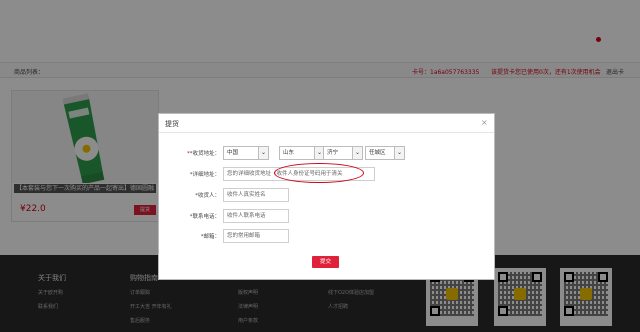 This screenshot has width=640, height=332. I want to click on address-row: **收货地址： 中国 ⌄ 山东 ⌄ 济宁 ⌄ 任城区 ⌄, so click(326, 153).